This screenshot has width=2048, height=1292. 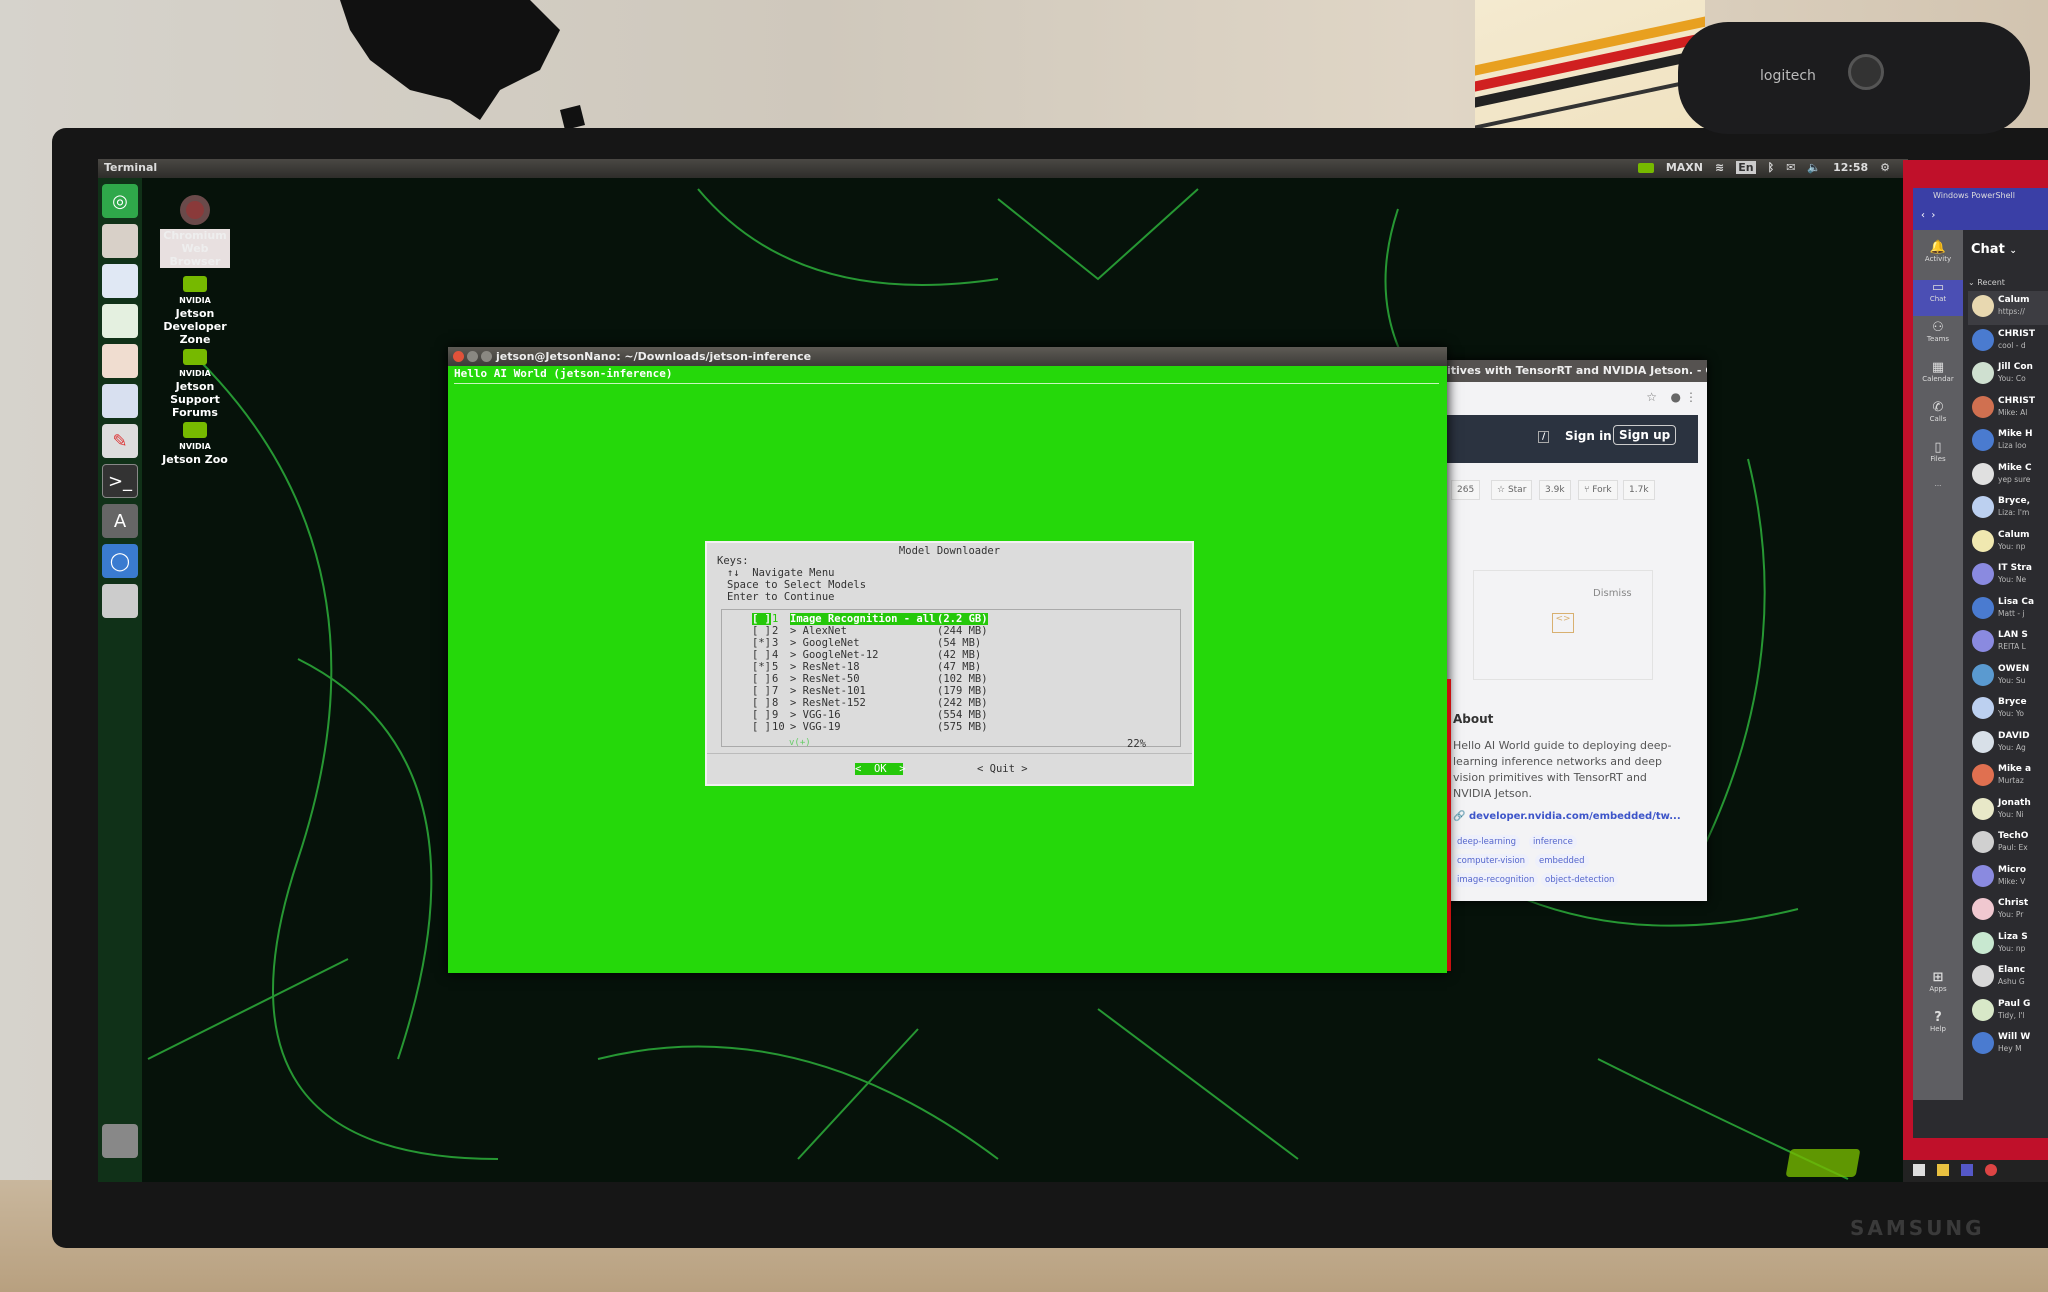 What do you see at coordinates (1850, 167) in the screenshot?
I see `clock: 12:58` at bounding box center [1850, 167].